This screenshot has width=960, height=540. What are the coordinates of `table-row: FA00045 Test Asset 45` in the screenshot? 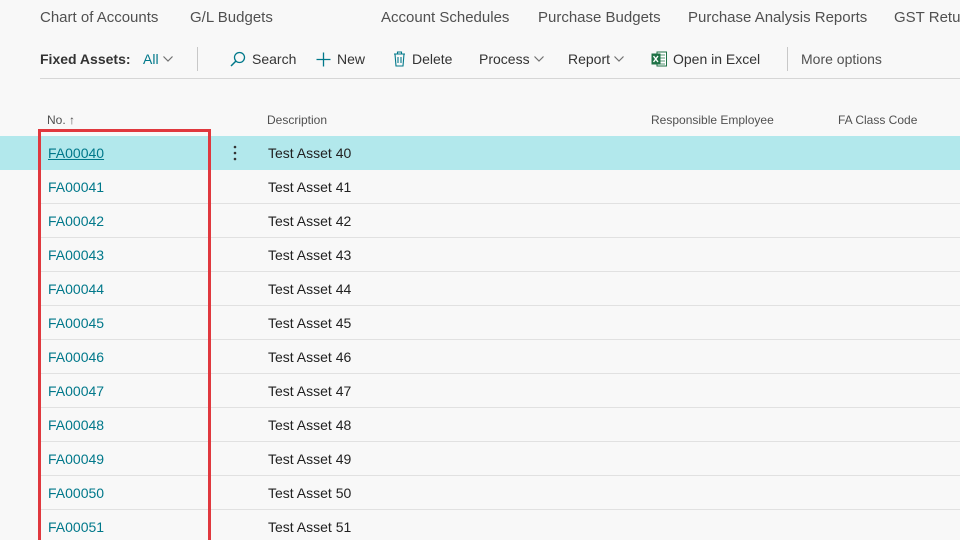 It's located at (480, 323).